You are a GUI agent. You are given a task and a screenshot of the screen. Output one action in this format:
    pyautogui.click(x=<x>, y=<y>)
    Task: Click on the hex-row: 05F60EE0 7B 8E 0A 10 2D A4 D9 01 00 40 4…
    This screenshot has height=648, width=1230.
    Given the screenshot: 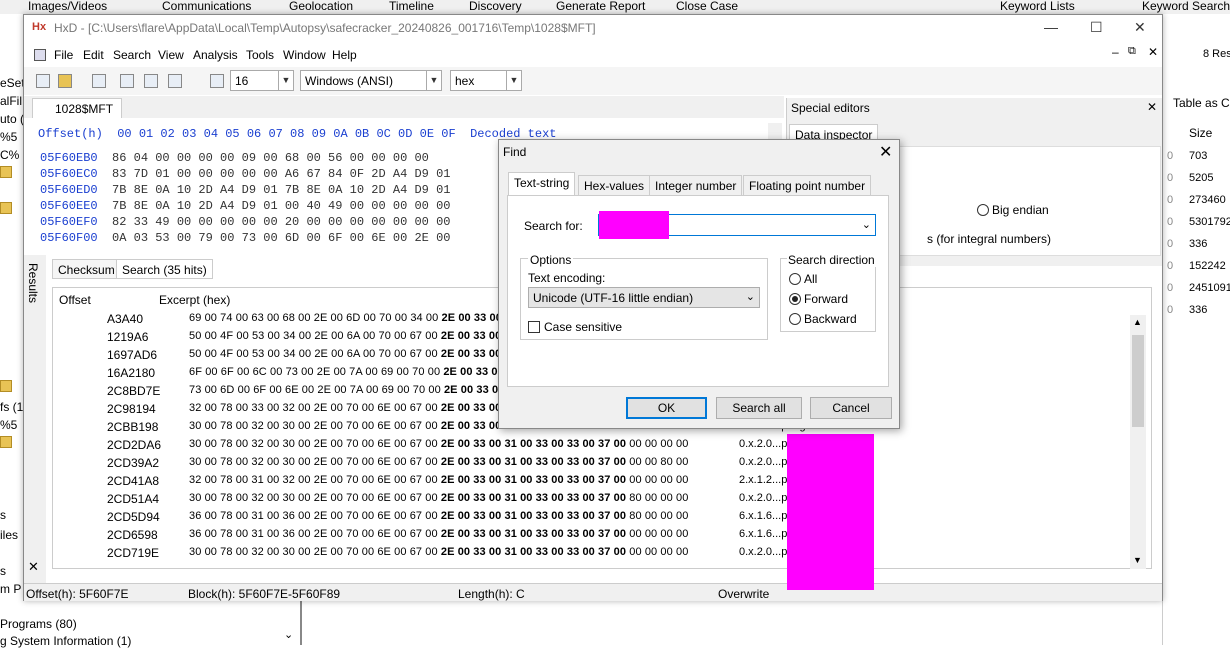 What is the action you would take?
    pyautogui.click(x=245, y=206)
    